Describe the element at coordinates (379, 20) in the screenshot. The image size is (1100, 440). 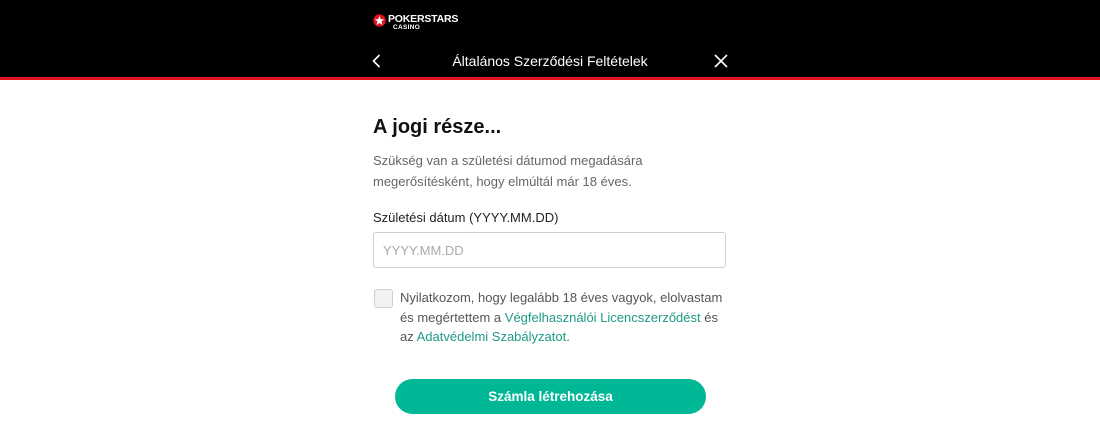
I see `star-logo-icon` at that location.